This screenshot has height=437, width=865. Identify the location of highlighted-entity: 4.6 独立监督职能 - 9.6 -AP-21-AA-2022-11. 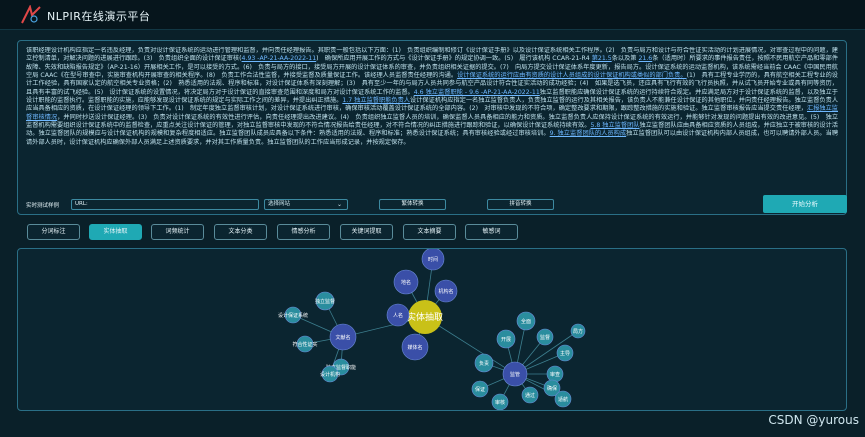
(476, 92).